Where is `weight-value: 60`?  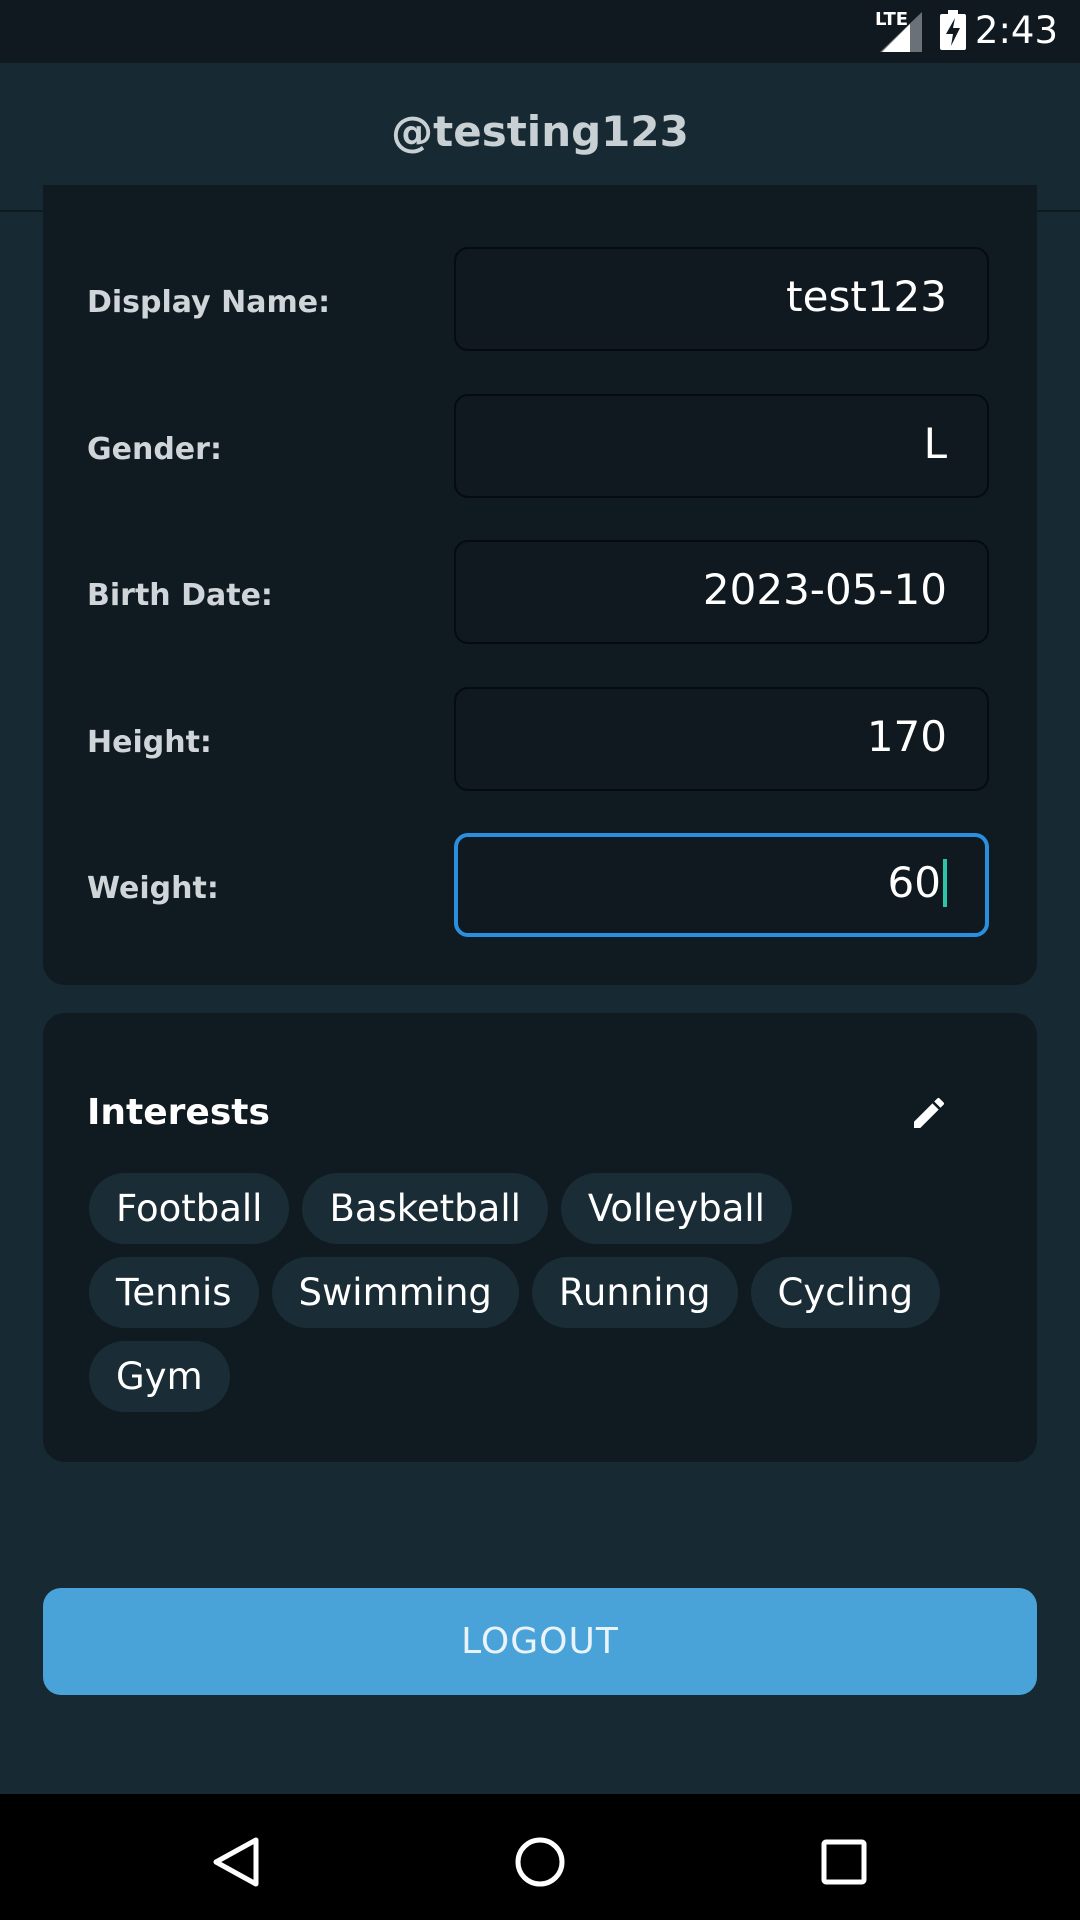
weight-value: 60 is located at coordinates (914, 882).